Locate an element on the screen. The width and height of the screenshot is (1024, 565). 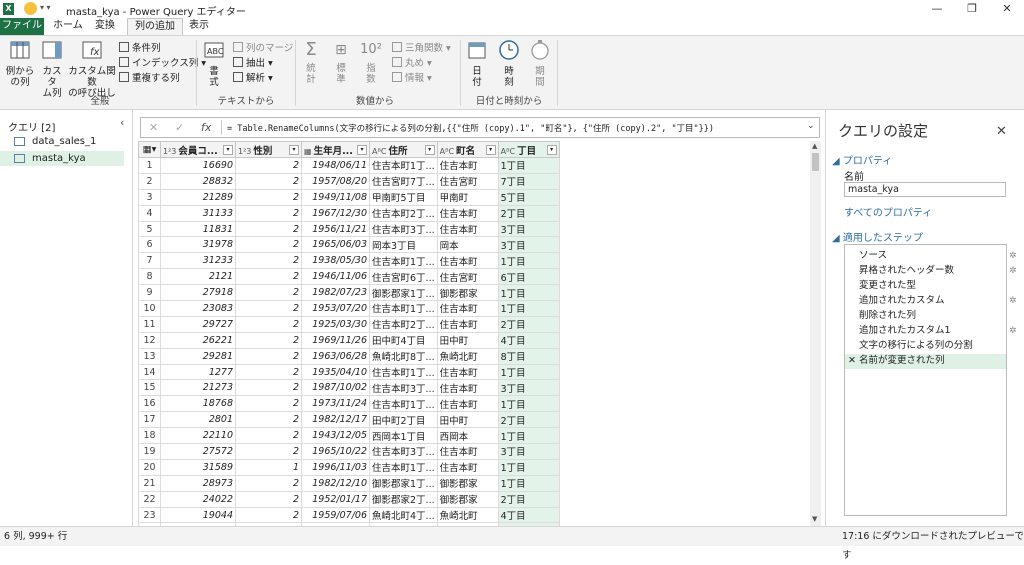
custom-column-button: カスタ ム列 is located at coordinates (52, 69).